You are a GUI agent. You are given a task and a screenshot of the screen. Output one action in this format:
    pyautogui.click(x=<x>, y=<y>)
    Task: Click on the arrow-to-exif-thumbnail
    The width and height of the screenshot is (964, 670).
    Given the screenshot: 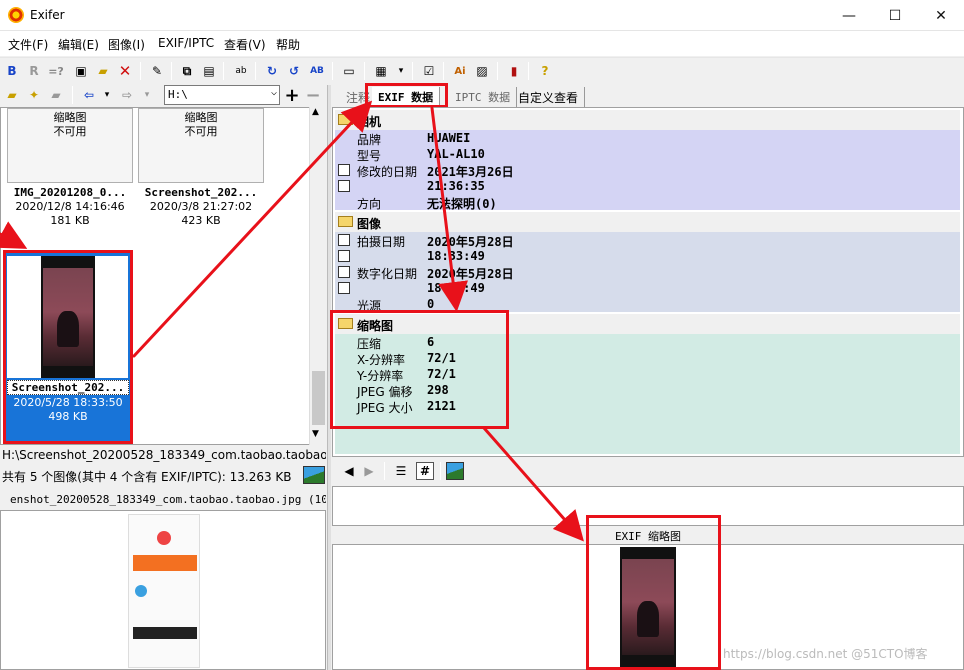 What is the action you would take?
    pyautogui.click(x=533, y=484)
    